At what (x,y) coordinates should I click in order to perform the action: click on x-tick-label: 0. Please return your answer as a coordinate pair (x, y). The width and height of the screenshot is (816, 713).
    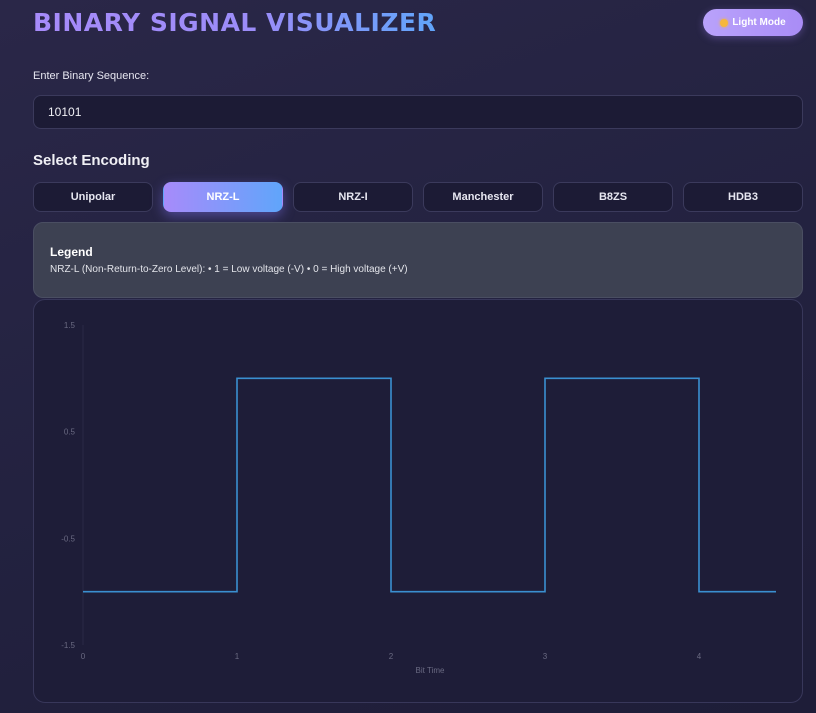
    Looking at the image, I should click on (83, 656).